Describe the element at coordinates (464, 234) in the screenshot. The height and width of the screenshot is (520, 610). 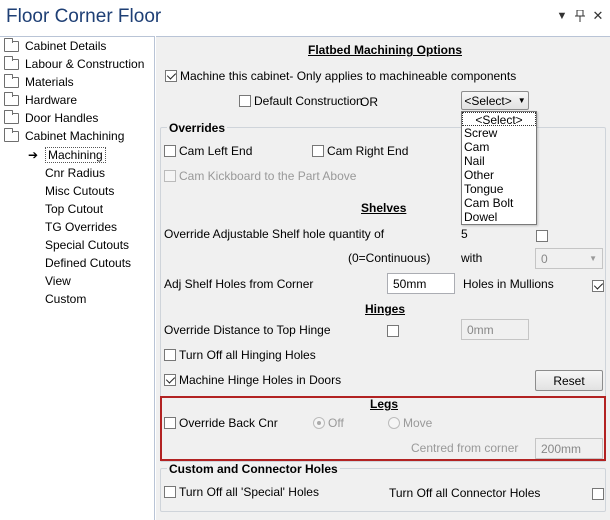
I see `shelf-qty-value: 5` at that location.